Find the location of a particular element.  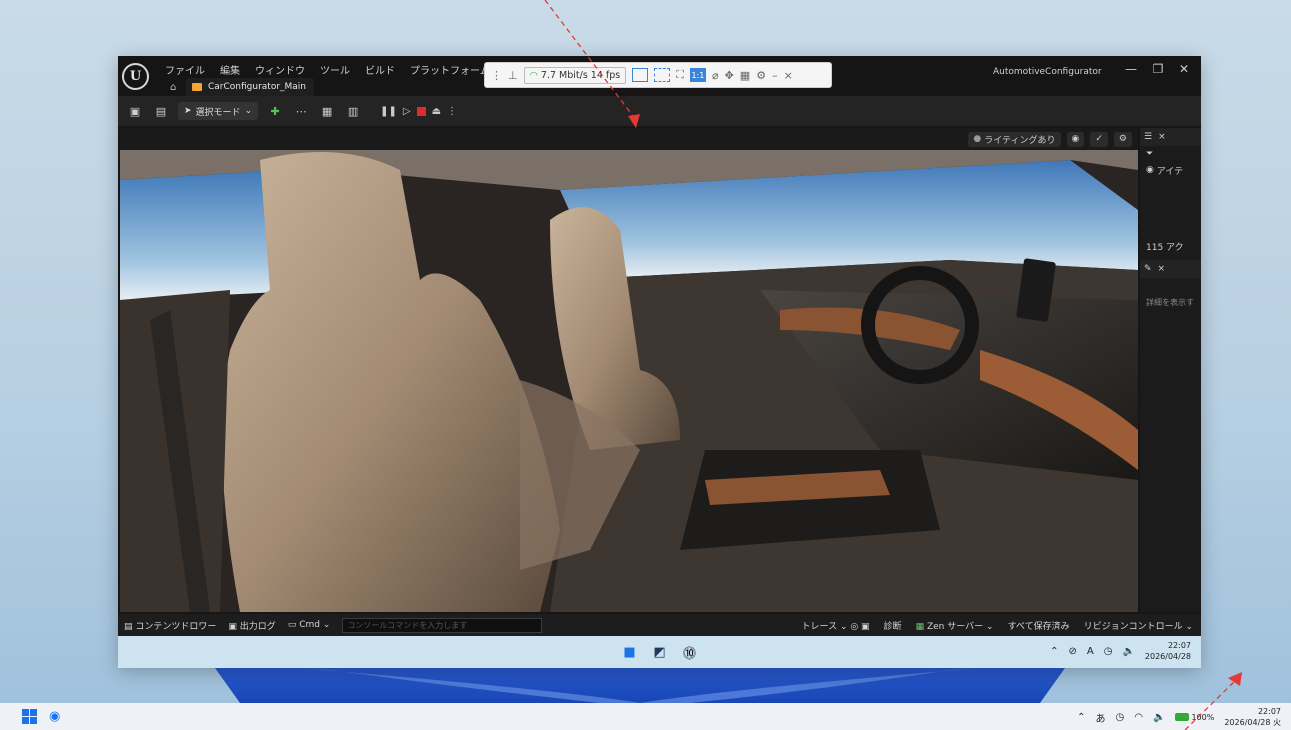

minimize-overlay-button: – is located at coordinates (775, 75).